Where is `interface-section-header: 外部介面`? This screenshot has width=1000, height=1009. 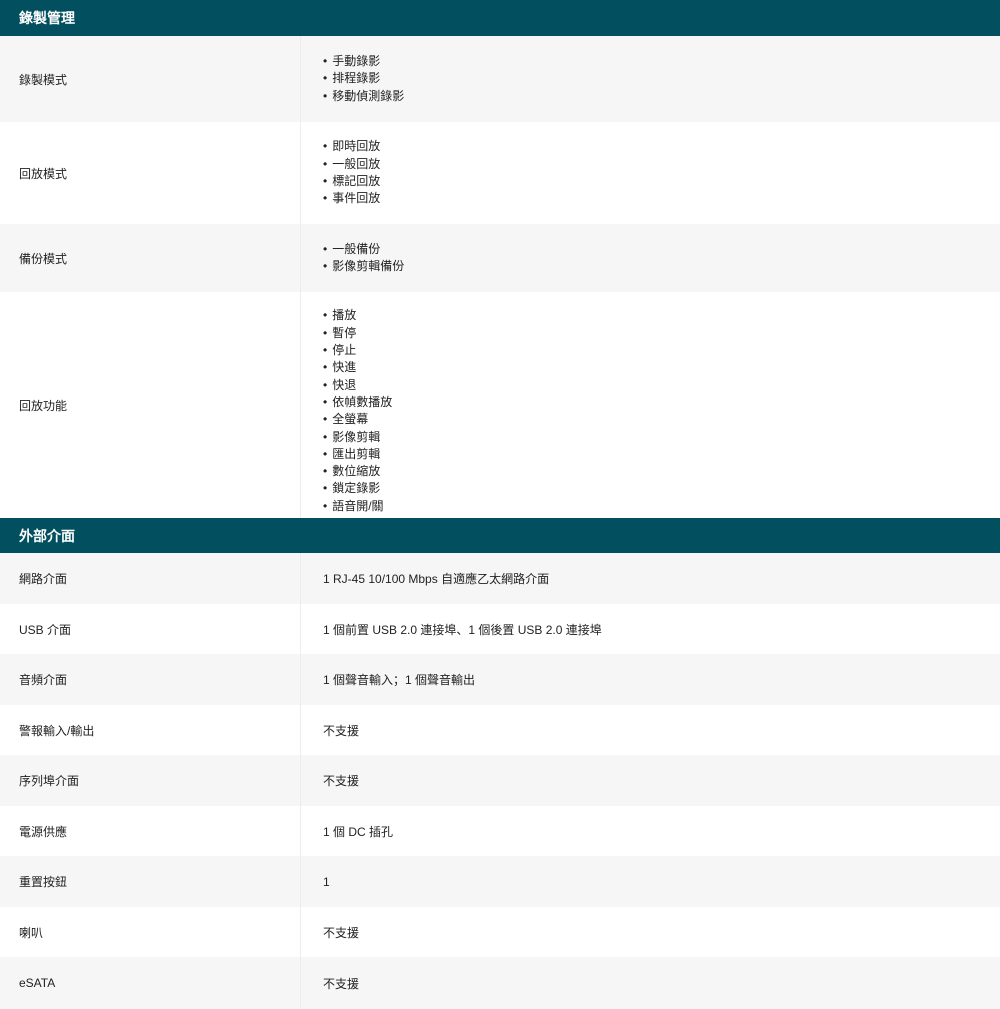
interface-section-header: 外部介面 is located at coordinates (500, 535).